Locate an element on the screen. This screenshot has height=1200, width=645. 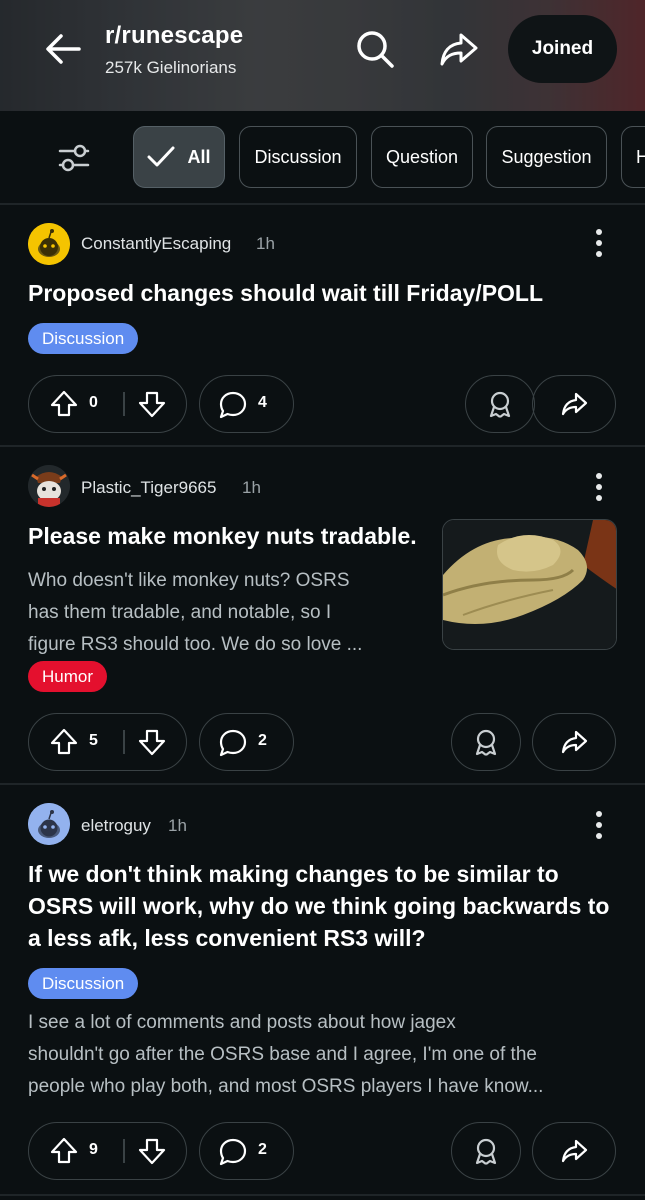
chip-discussion: Discussion is located at coordinates (298, 157).